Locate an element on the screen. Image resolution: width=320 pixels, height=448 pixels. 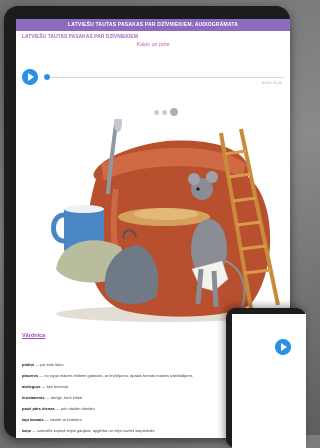
audio-player: 00:00 / 04:36 is located at coordinates (156, 78).